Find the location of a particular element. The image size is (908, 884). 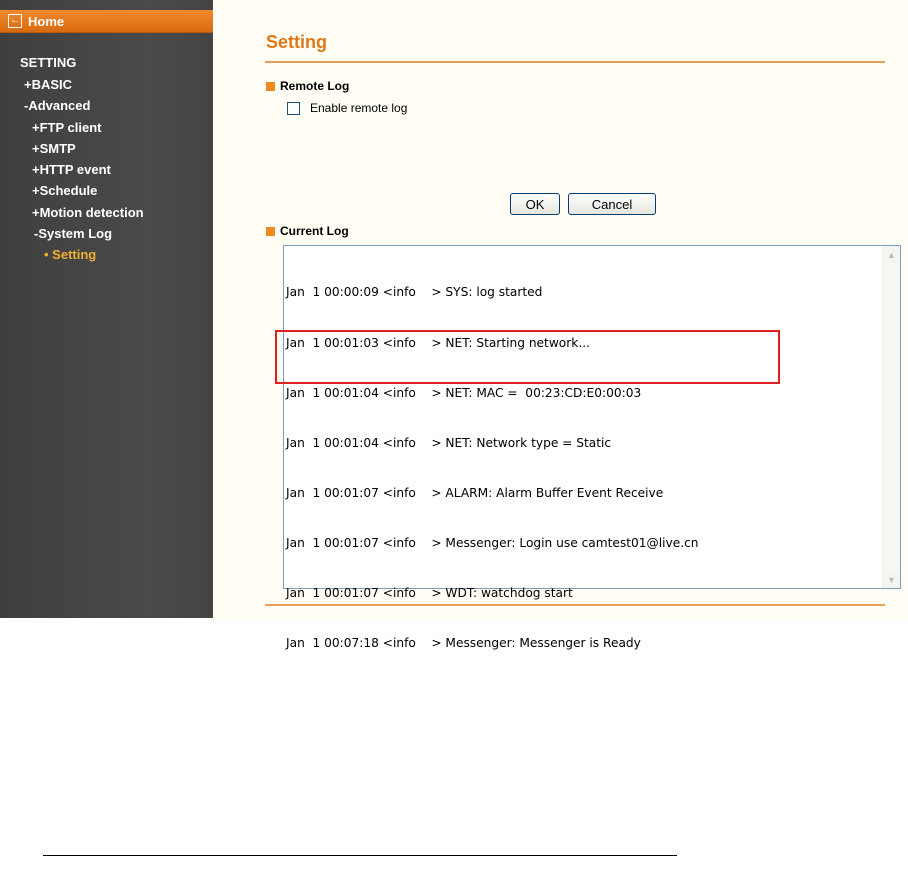

nav-item-setting-active: • Setting is located at coordinates (70, 254).